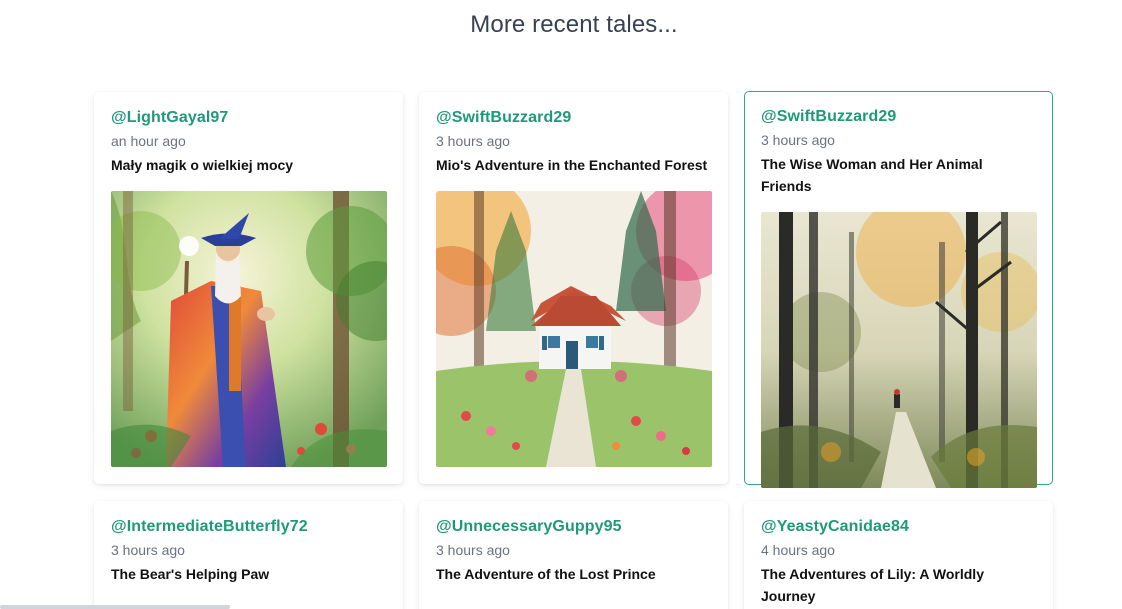 This screenshot has height=609, width=1122. Describe the element at coordinates (899, 350) in the screenshot. I see `forest-path-painting-image` at that location.